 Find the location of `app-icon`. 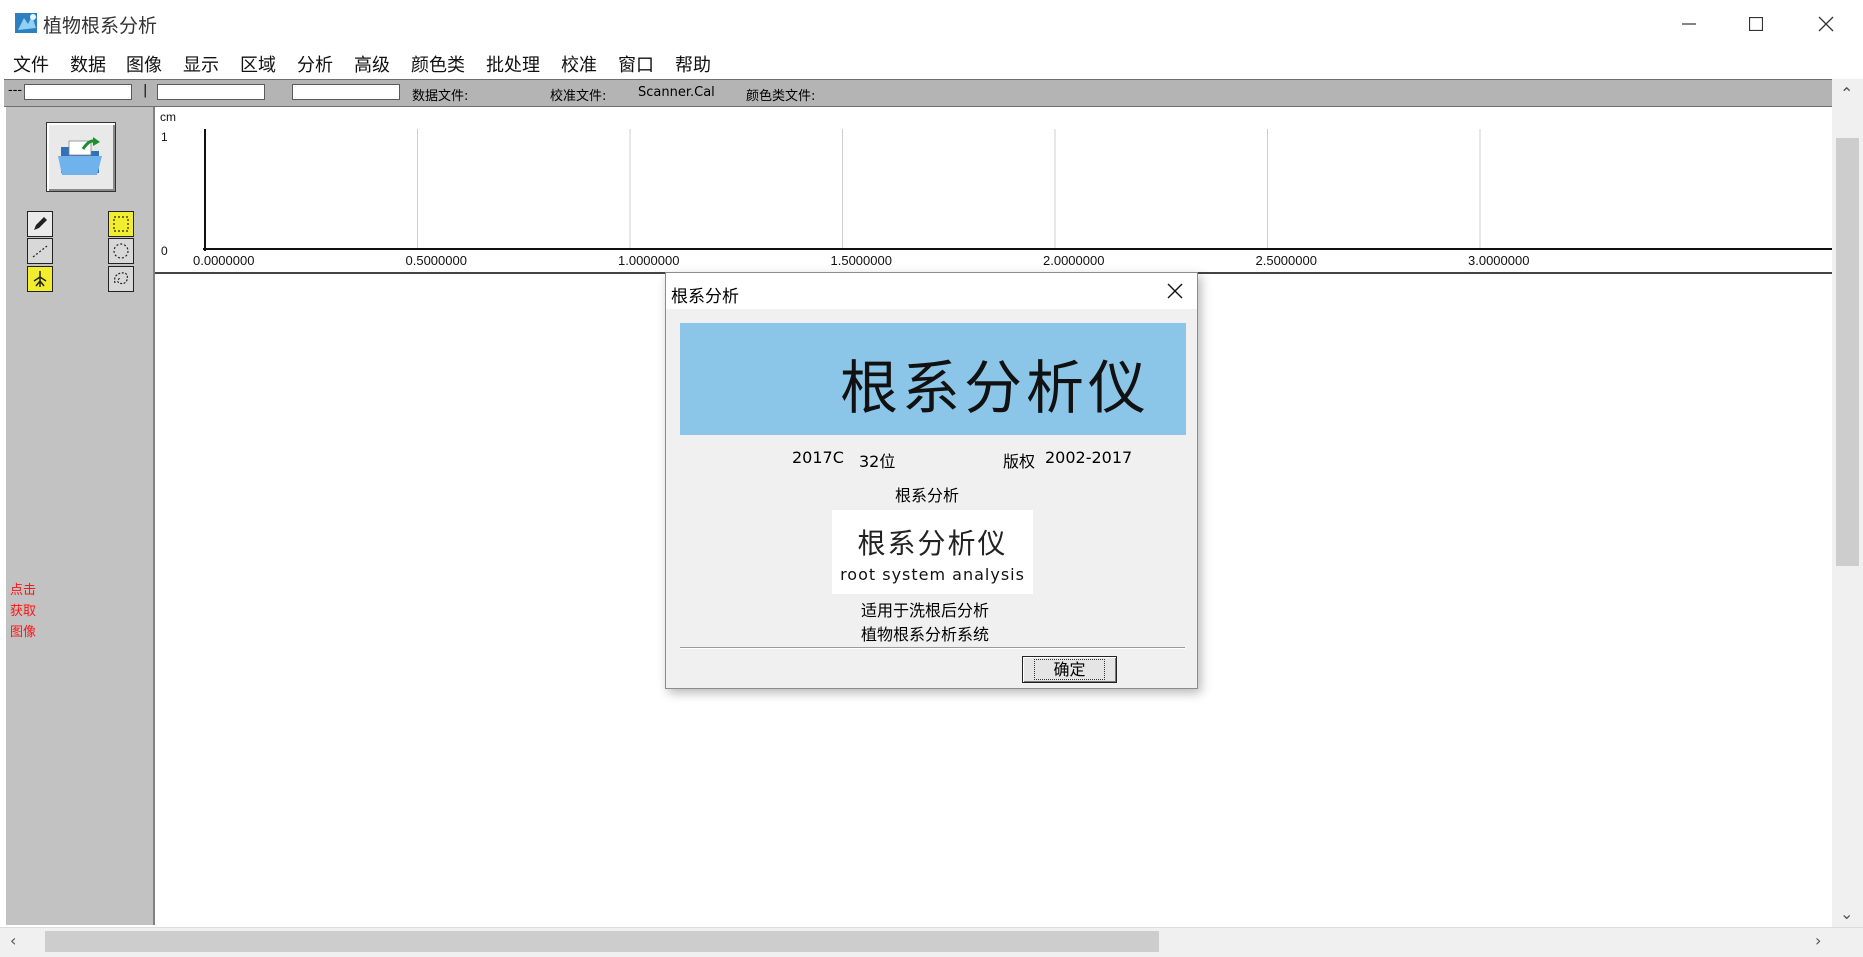

app-icon is located at coordinates (27, 23).